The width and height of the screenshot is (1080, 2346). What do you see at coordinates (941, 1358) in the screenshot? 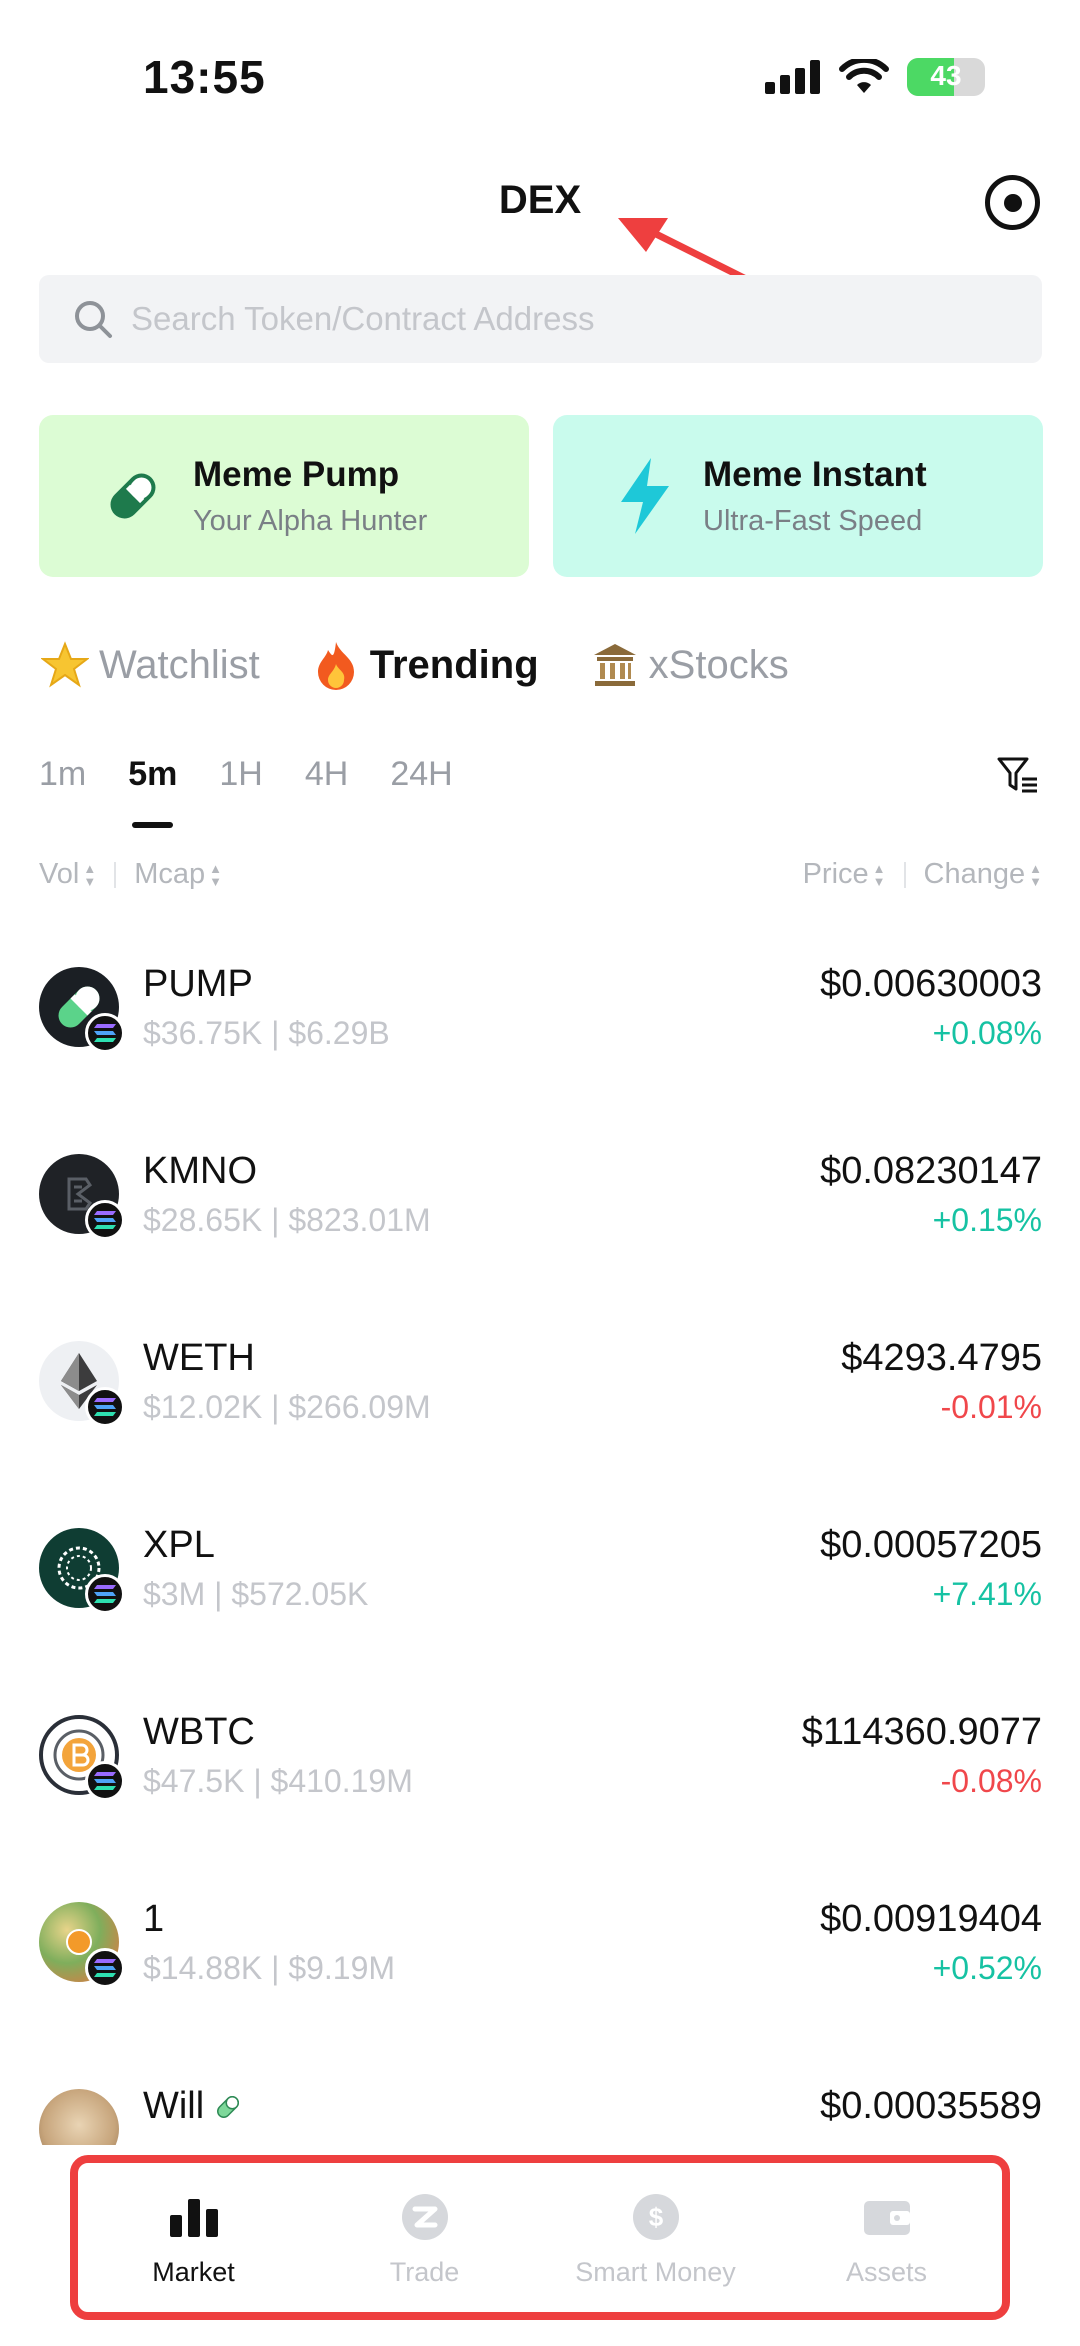
I see `token-price: $4293.4795` at bounding box center [941, 1358].